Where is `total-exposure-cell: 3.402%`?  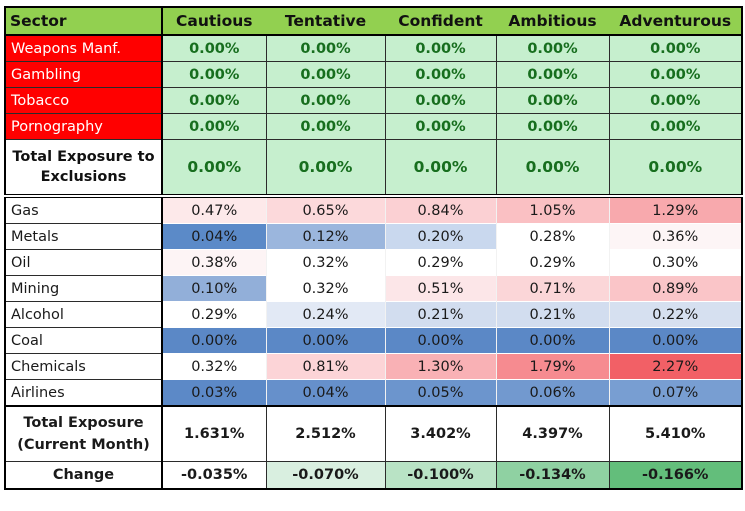
total-exposure-cell: 3.402% is located at coordinates (440, 433).